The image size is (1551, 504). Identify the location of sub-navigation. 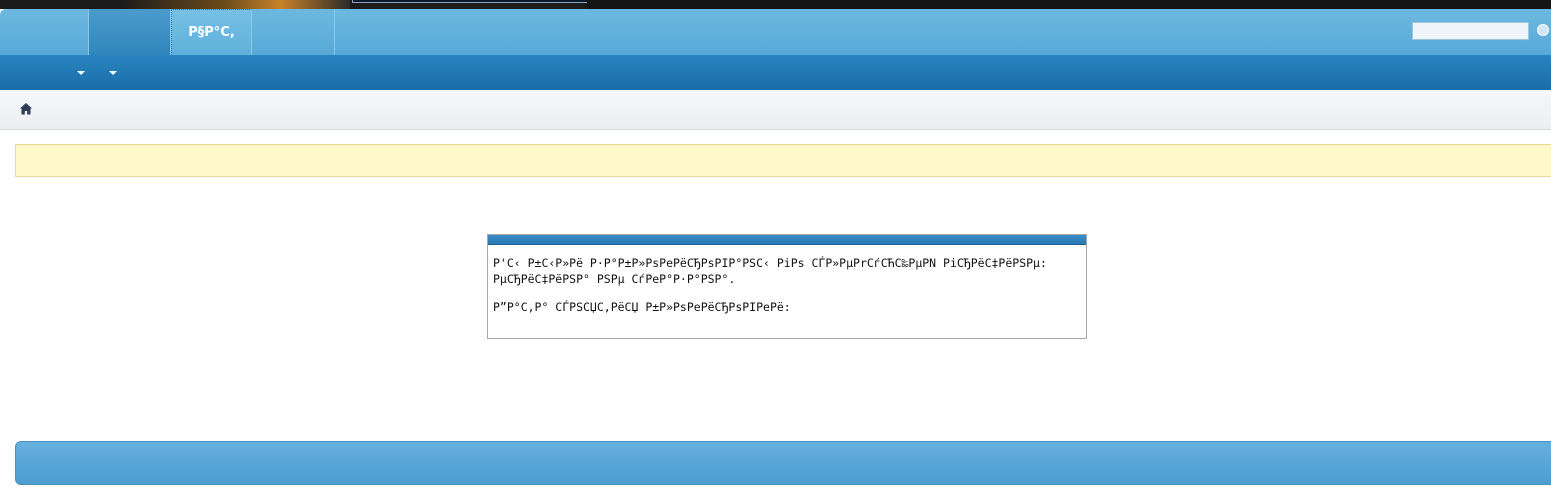
(775, 72).